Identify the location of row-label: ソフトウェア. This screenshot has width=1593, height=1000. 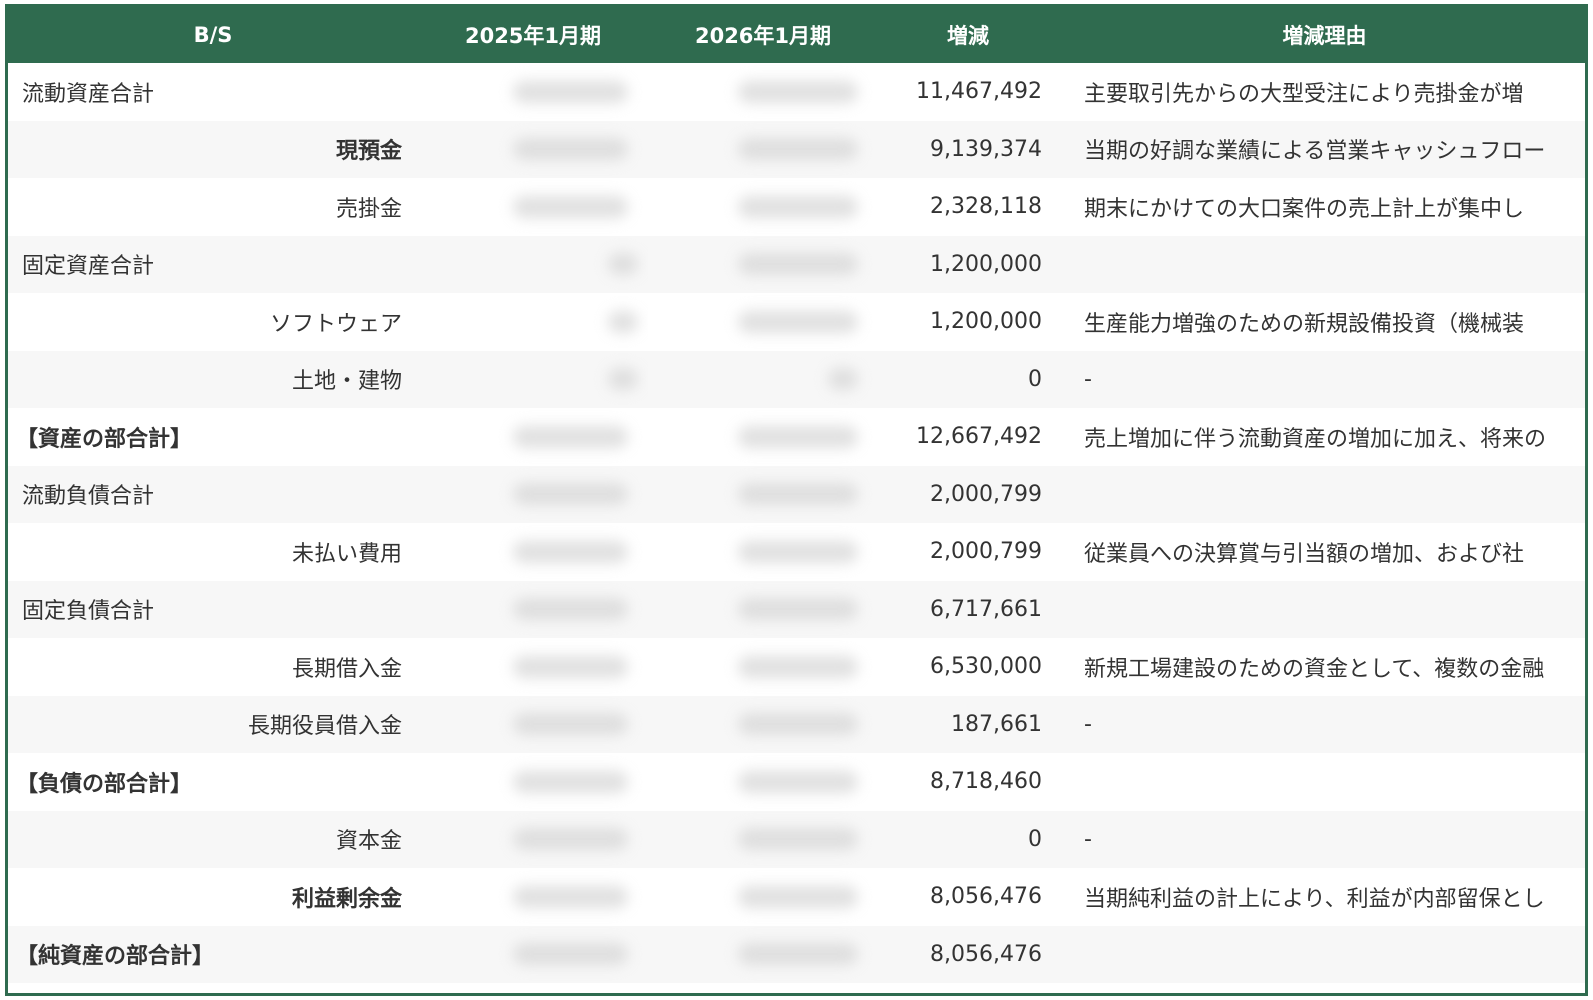
(335, 324).